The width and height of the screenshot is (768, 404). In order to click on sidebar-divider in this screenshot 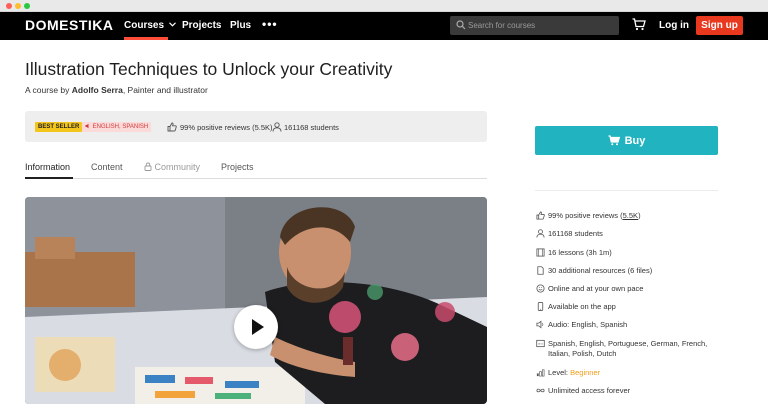, I will do `click(626, 190)`.